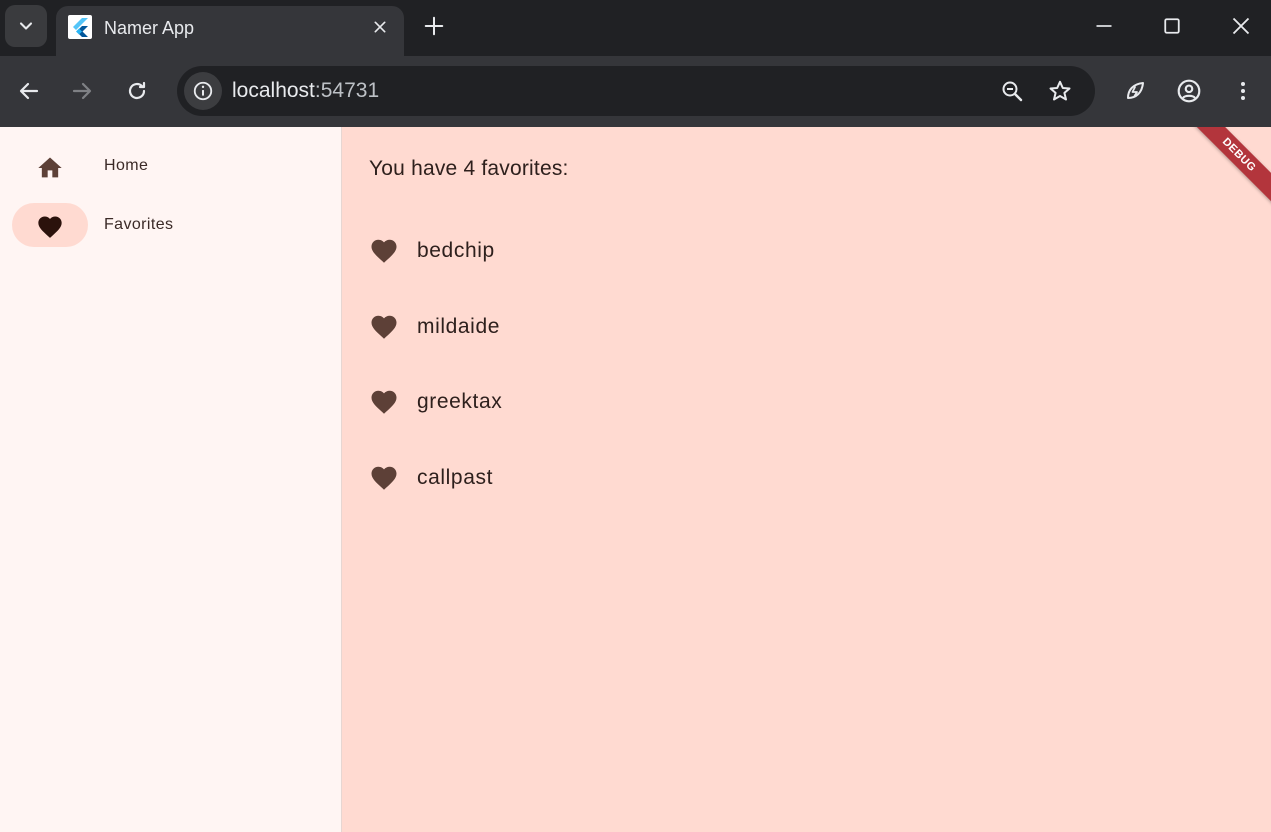 The height and width of the screenshot is (832, 1271). I want to click on minimize-button, so click(1104, 26).